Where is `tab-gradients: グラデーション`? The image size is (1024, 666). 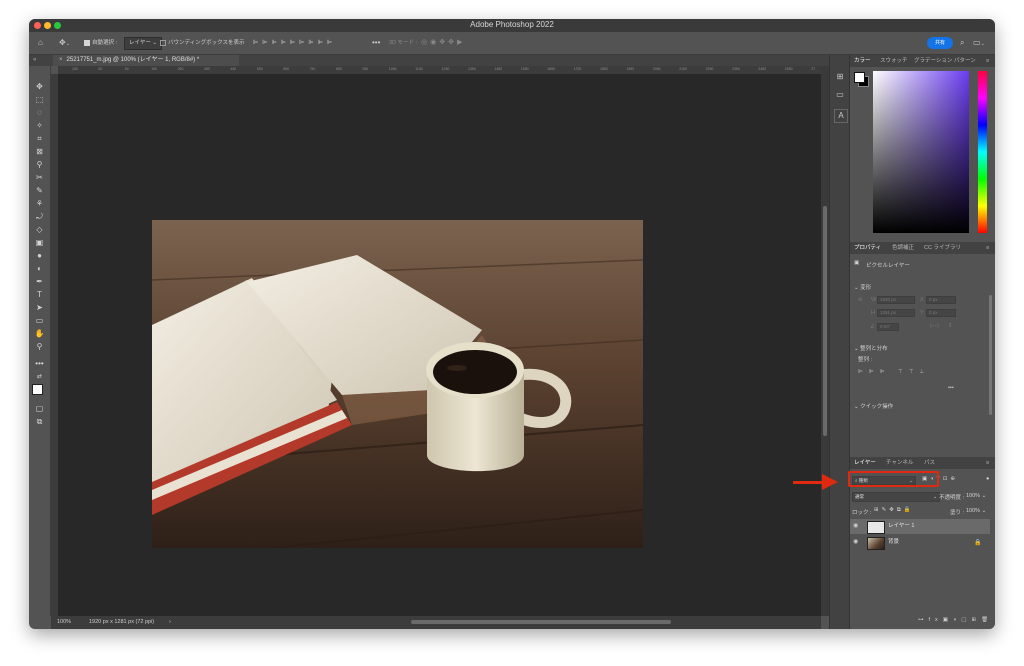
tab-gradients: グラデーション is located at coordinates (933, 61).